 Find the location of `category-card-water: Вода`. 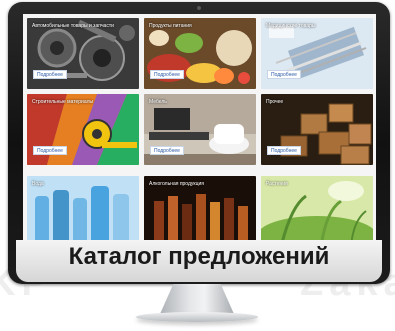

category-card-water: Вода is located at coordinates (83, 210).